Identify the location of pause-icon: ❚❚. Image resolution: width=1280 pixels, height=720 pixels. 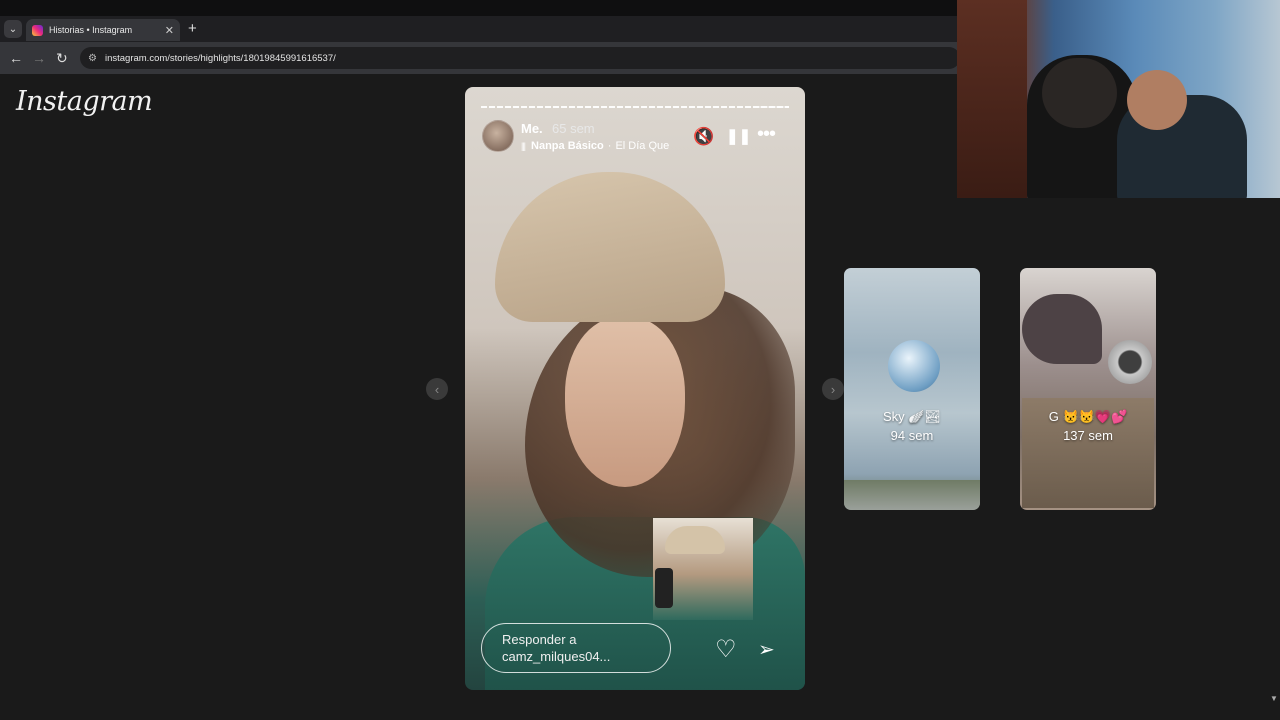
(738, 136).